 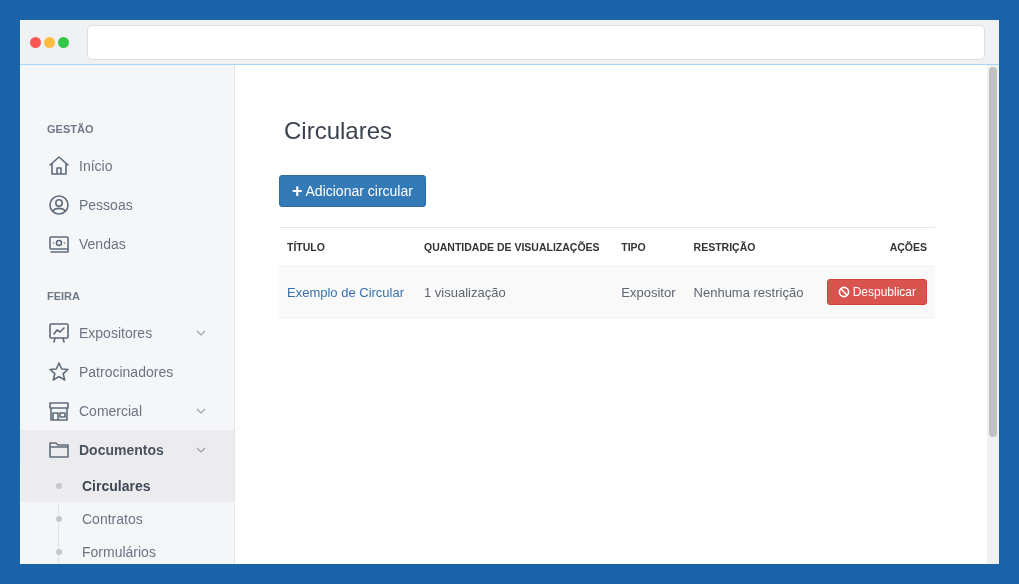 What do you see at coordinates (127, 518) in the screenshot?
I see `submenu-item: Contratos` at bounding box center [127, 518].